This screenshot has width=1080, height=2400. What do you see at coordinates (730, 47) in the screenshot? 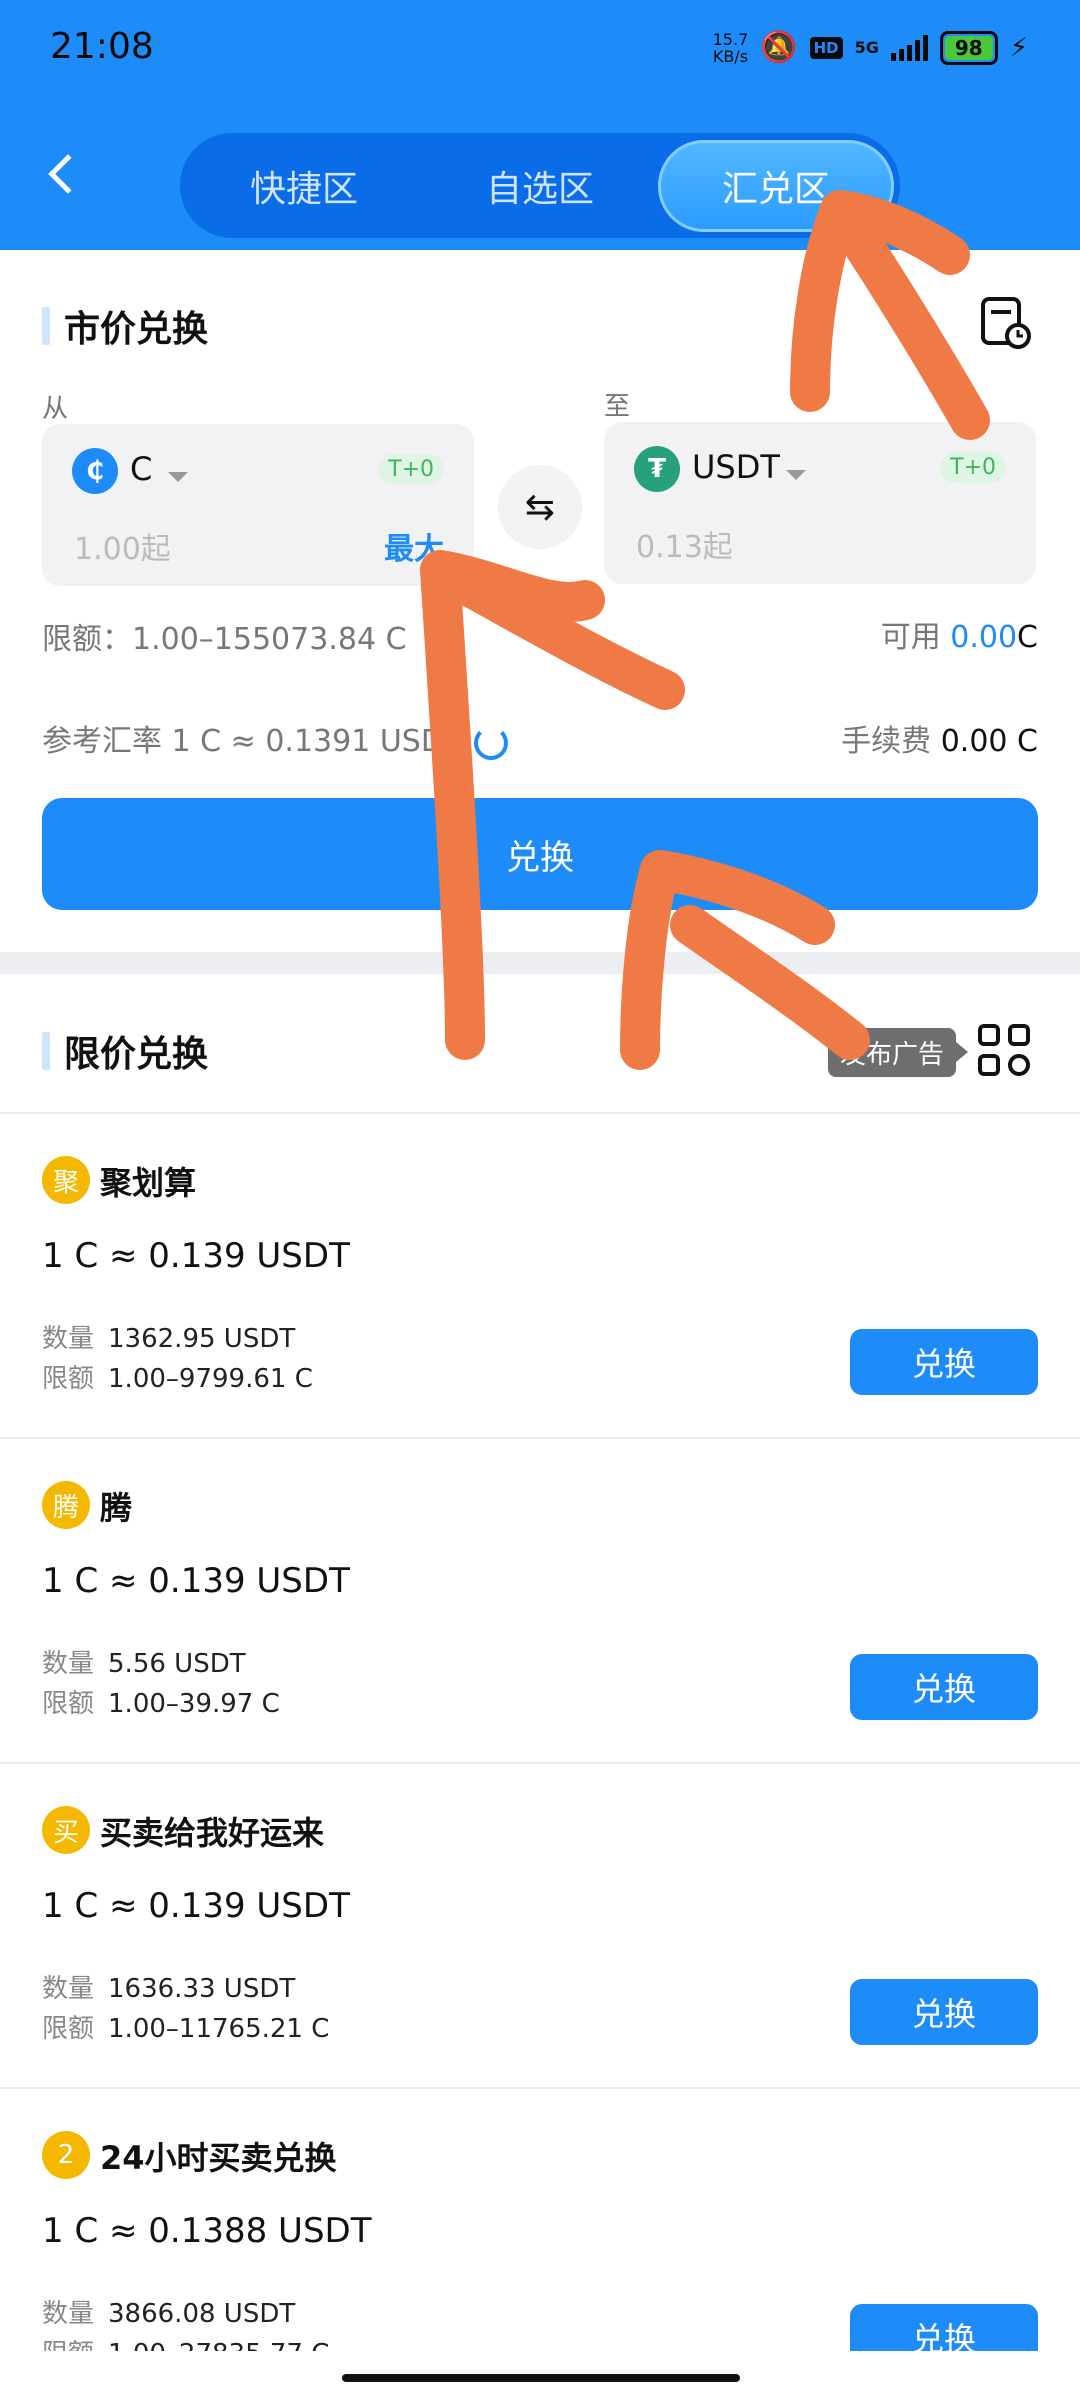
I see `net-speed: 15.7 KB/s` at bounding box center [730, 47].